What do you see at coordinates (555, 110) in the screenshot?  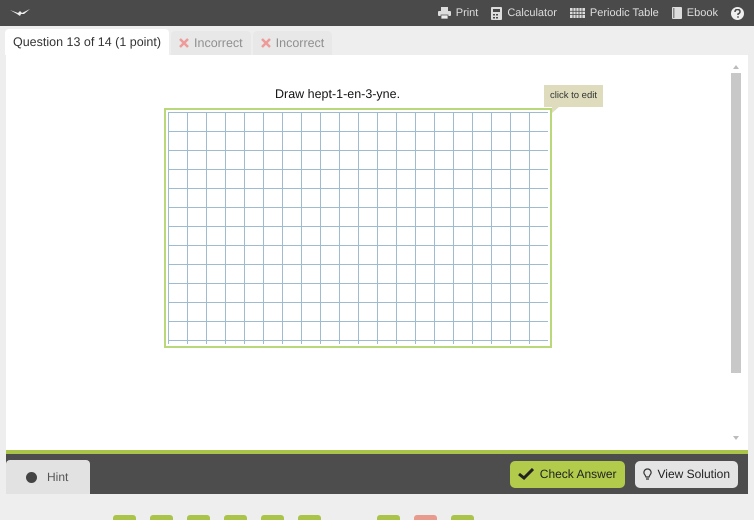 I see `tooltip-pointer` at bounding box center [555, 110].